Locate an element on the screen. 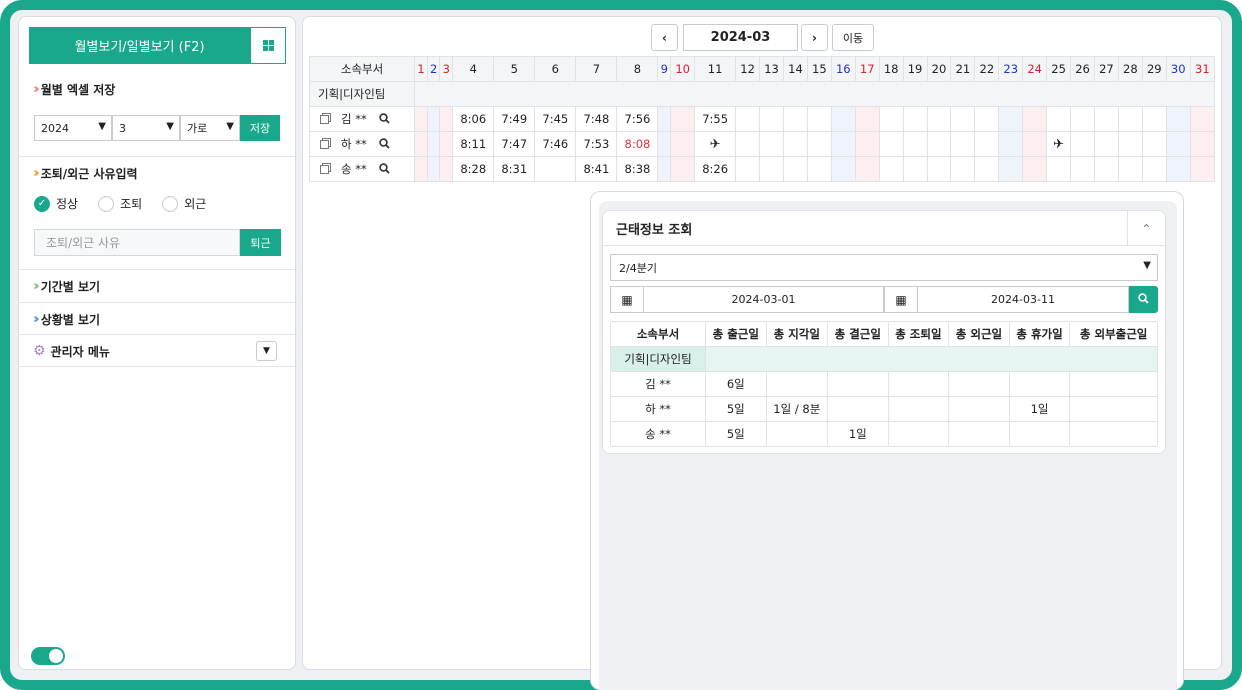 The height and width of the screenshot is (690, 1242). toggle-switch is located at coordinates (48, 656).